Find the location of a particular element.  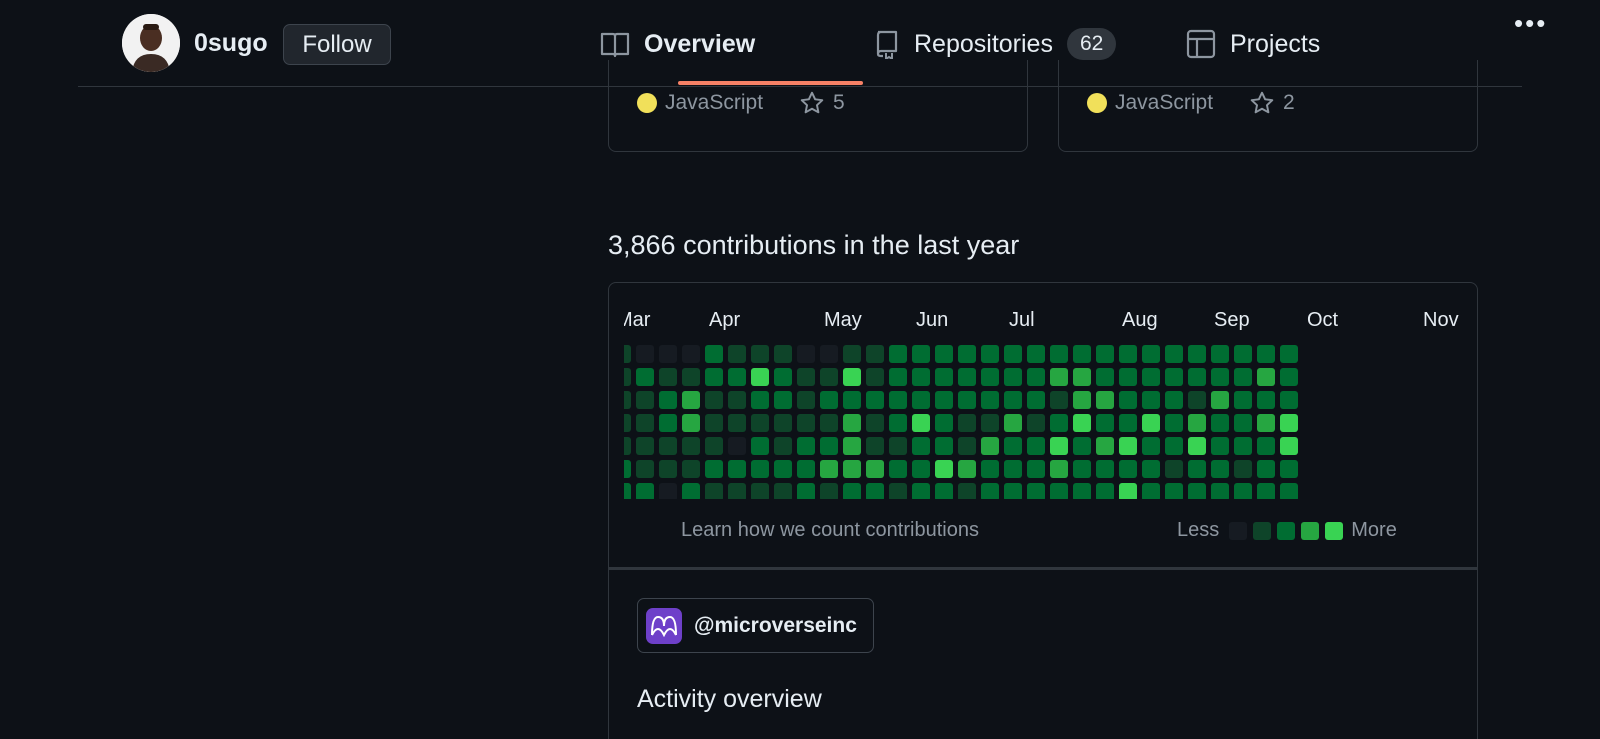

repo-card: JavaScript 5 is located at coordinates (818, 106).